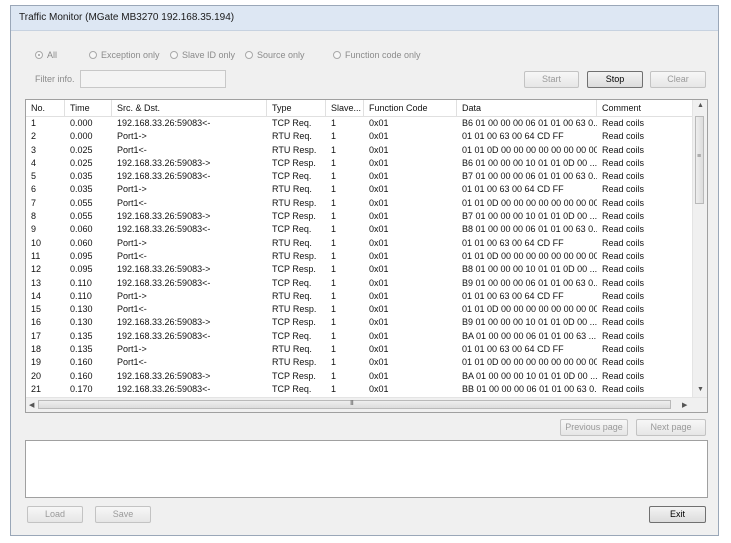  Describe the element at coordinates (36, 375) in the screenshot. I see `cell-no: 20` at that location.